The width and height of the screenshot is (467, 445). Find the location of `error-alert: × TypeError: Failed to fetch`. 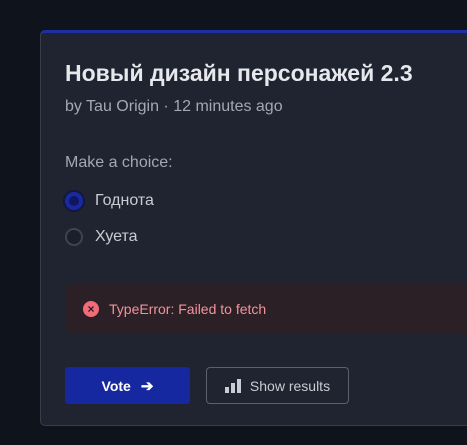

error-alert: × TypeError: Failed to fetch is located at coordinates (266, 308).